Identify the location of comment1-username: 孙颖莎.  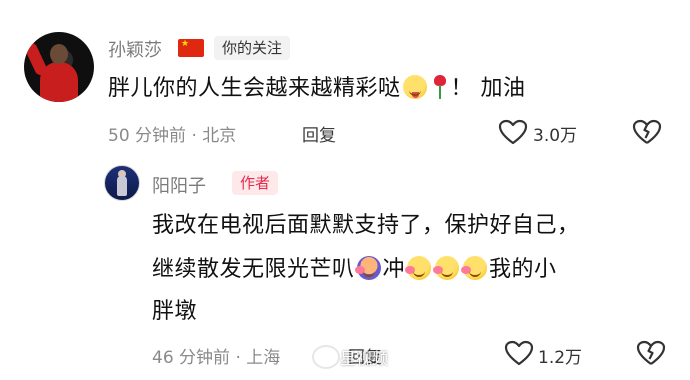
(135, 49).